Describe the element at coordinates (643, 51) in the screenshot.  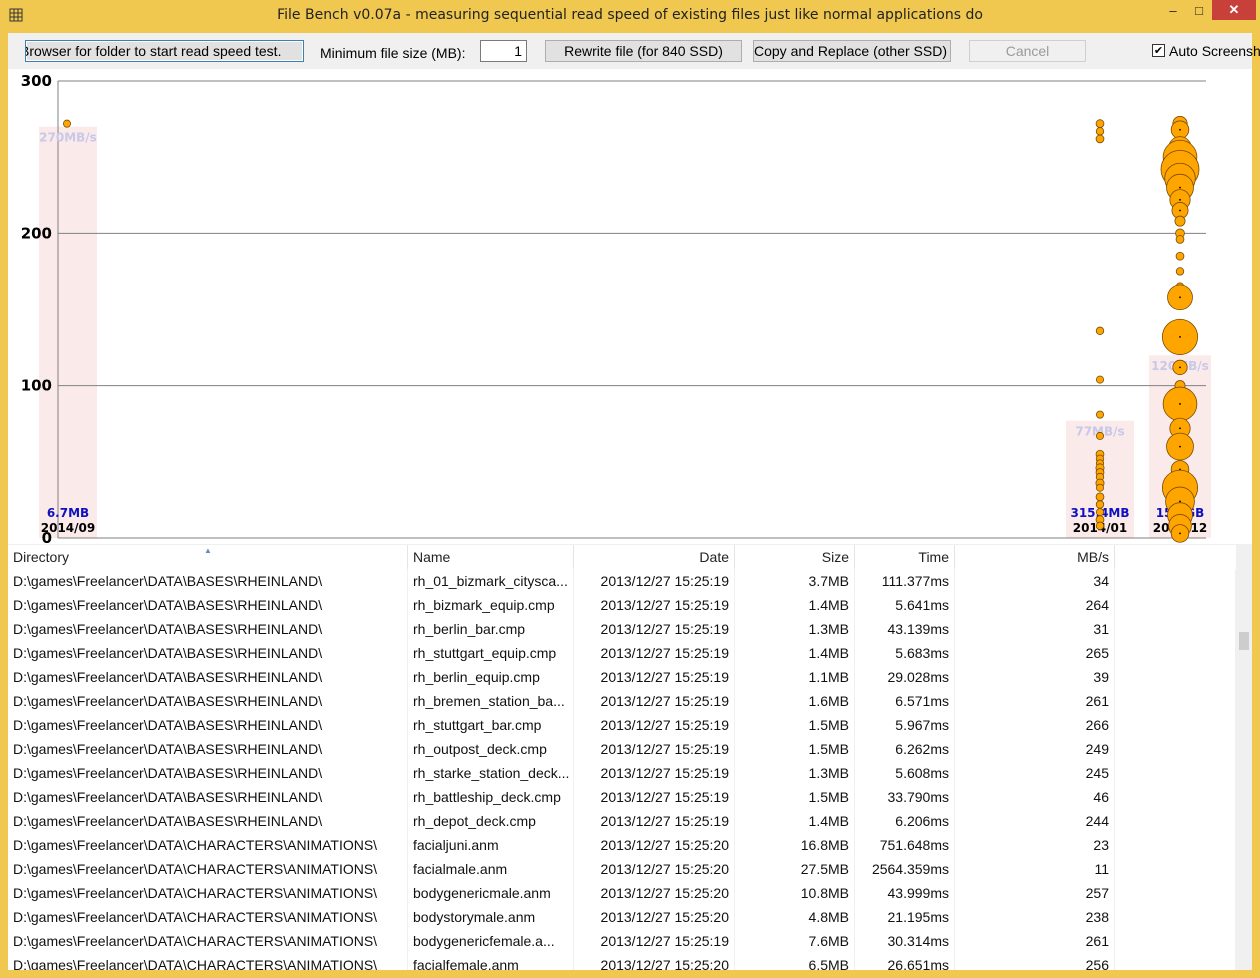
I see `rewrite-file-button: Rewrite file (for 840 SSD)` at that location.